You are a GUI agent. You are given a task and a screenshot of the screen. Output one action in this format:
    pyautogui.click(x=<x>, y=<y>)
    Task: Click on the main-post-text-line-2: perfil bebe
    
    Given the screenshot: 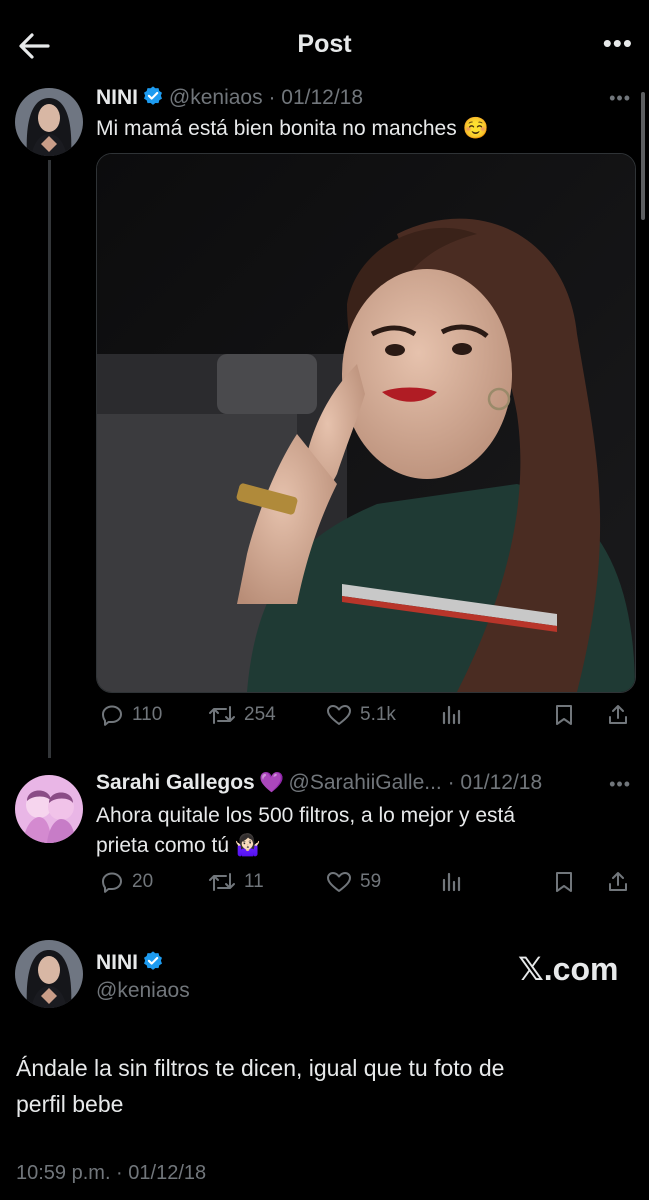 What is the action you would take?
    pyautogui.click(x=70, y=1104)
    